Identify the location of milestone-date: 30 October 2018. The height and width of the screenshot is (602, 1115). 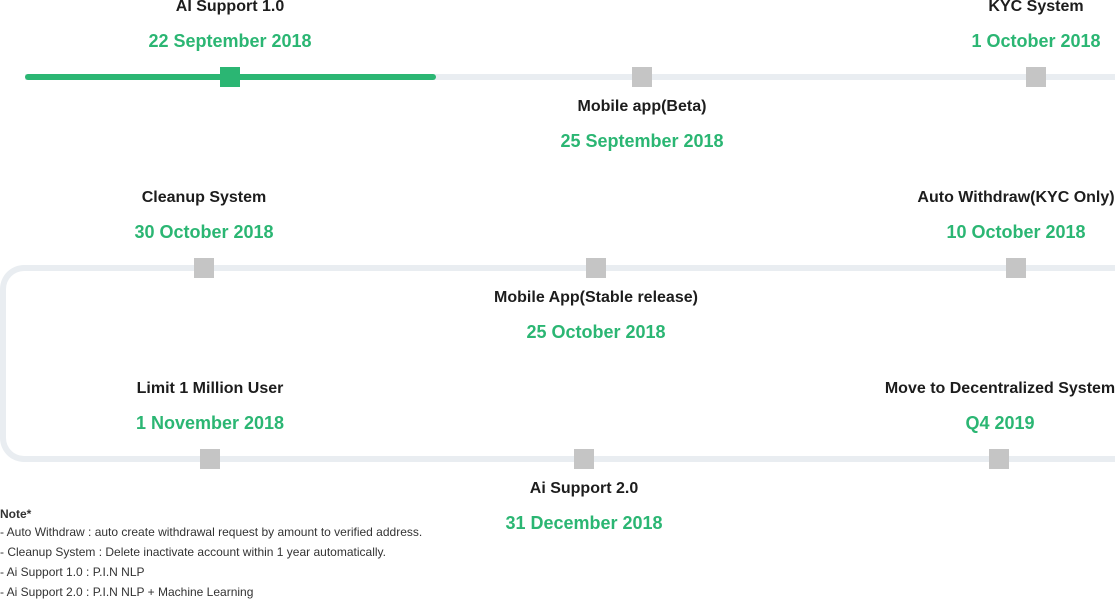
(204, 232).